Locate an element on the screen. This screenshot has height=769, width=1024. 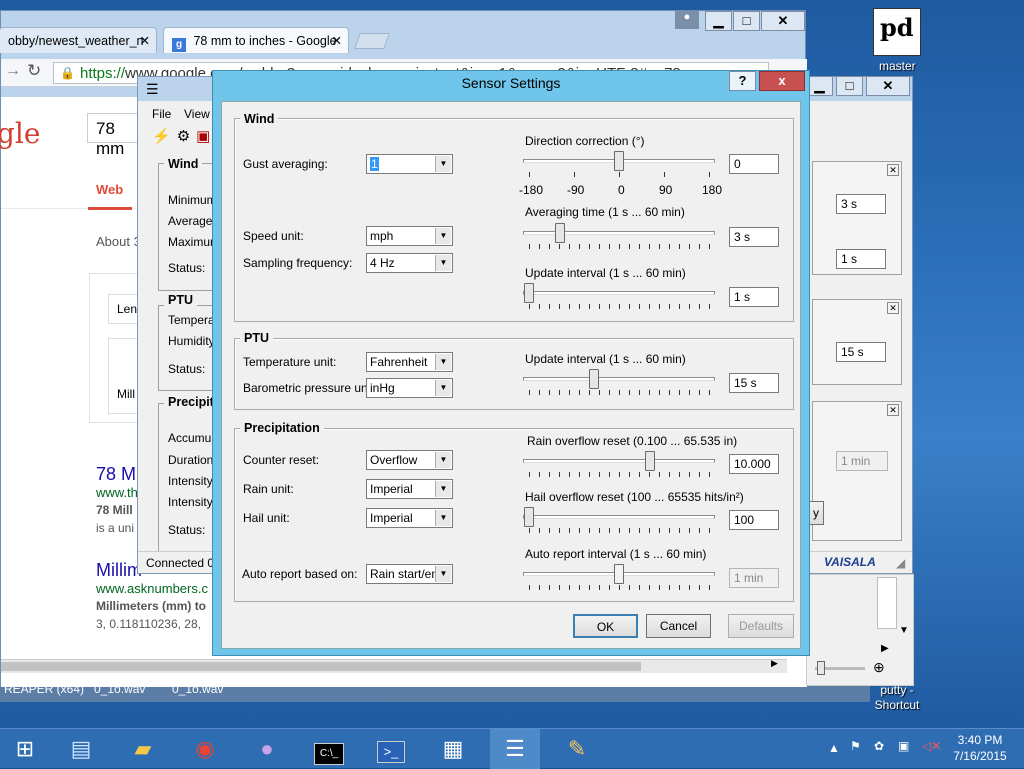
wind-panel-close-icon: ✕ is located at coordinates (893, 170).